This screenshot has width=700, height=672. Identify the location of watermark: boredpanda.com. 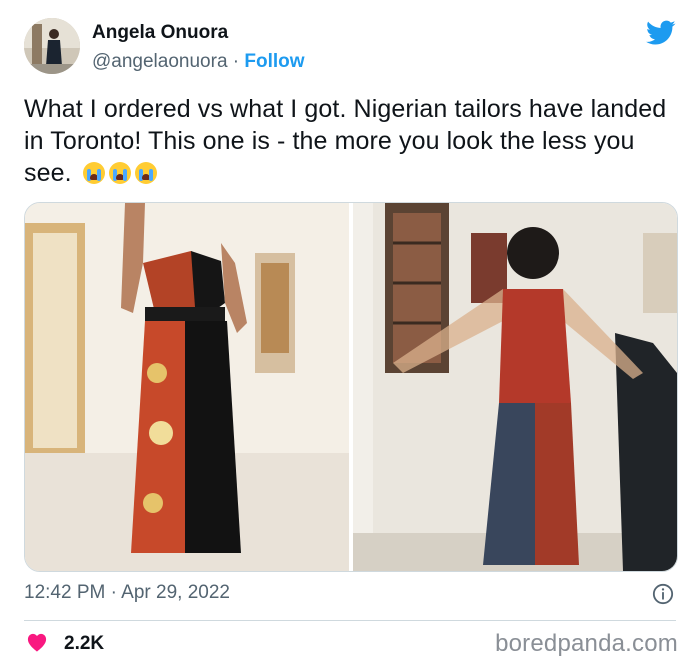
(586, 643).